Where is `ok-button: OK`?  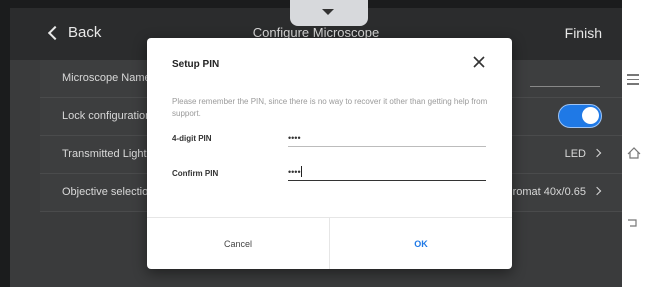 ok-button: OK is located at coordinates (421, 243).